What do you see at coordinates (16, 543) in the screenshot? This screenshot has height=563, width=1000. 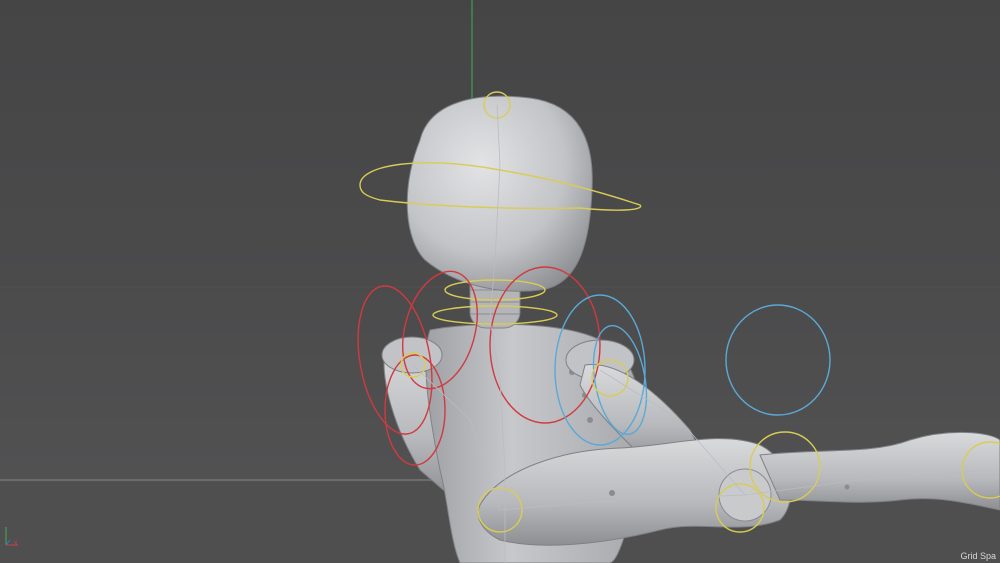 I see `axis-x-label: x` at bounding box center [16, 543].